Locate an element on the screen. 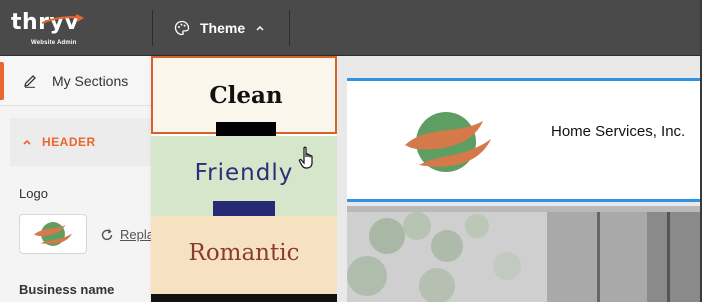 This screenshot has width=702, height=302. my-sections-tab: My Sections is located at coordinates (76, 81).